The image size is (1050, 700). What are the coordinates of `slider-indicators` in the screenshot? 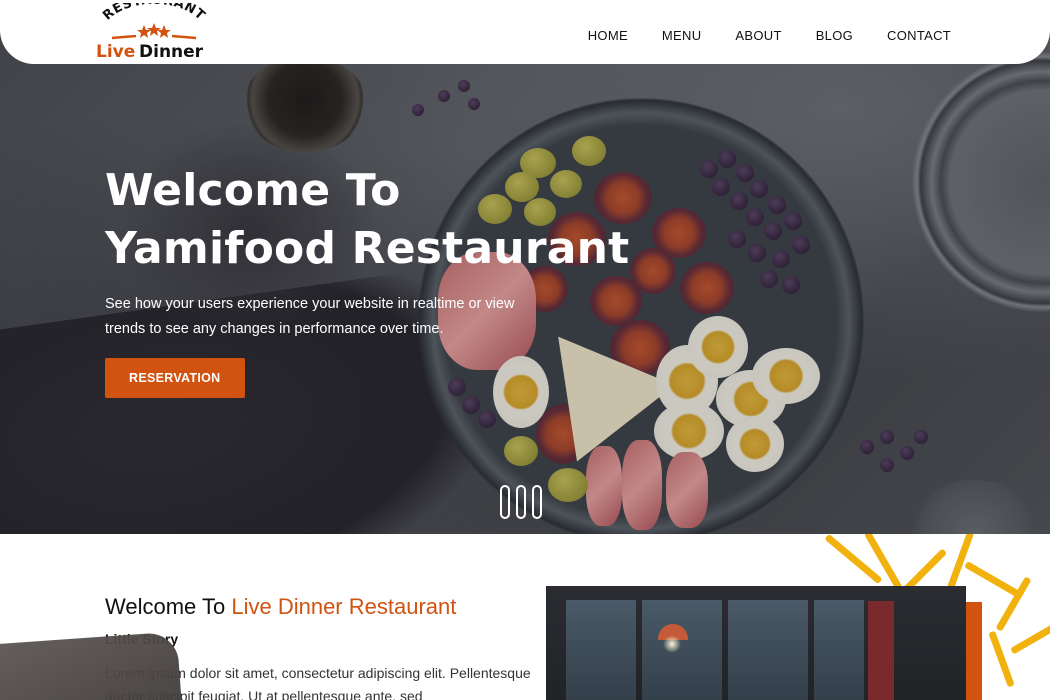 It's located at (521, 502).